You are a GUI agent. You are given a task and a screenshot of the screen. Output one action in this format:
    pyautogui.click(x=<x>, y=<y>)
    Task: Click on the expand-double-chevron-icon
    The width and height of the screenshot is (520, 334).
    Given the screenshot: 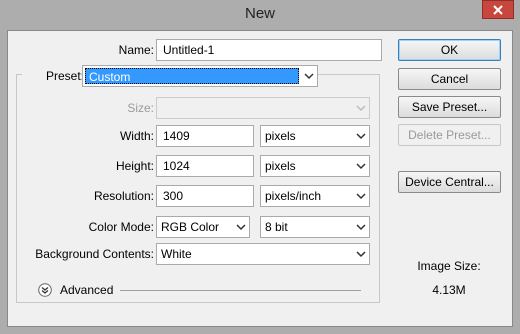 What is the action you would take?
    pyautogui.click(x=45, y=290)
    